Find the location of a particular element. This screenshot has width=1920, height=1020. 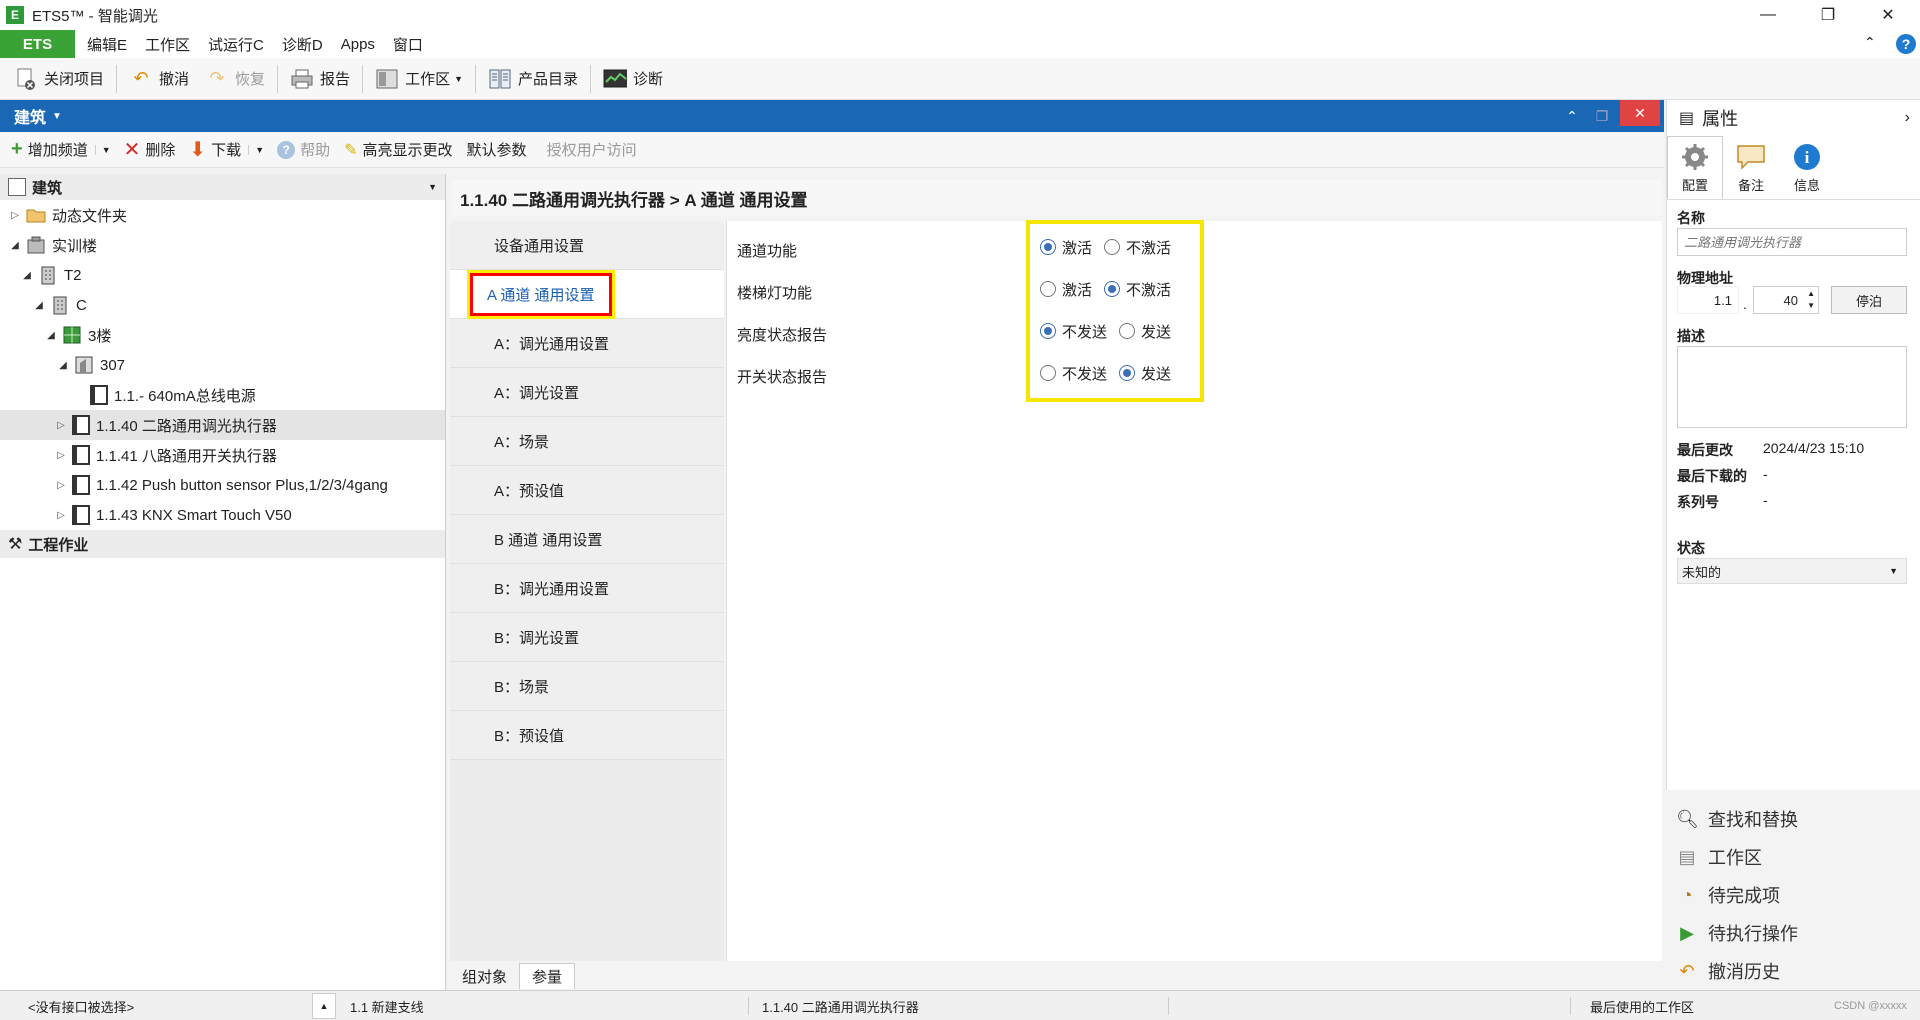

tree-item-building: ◢ 实训楼 is located at coordinates (222, 245).